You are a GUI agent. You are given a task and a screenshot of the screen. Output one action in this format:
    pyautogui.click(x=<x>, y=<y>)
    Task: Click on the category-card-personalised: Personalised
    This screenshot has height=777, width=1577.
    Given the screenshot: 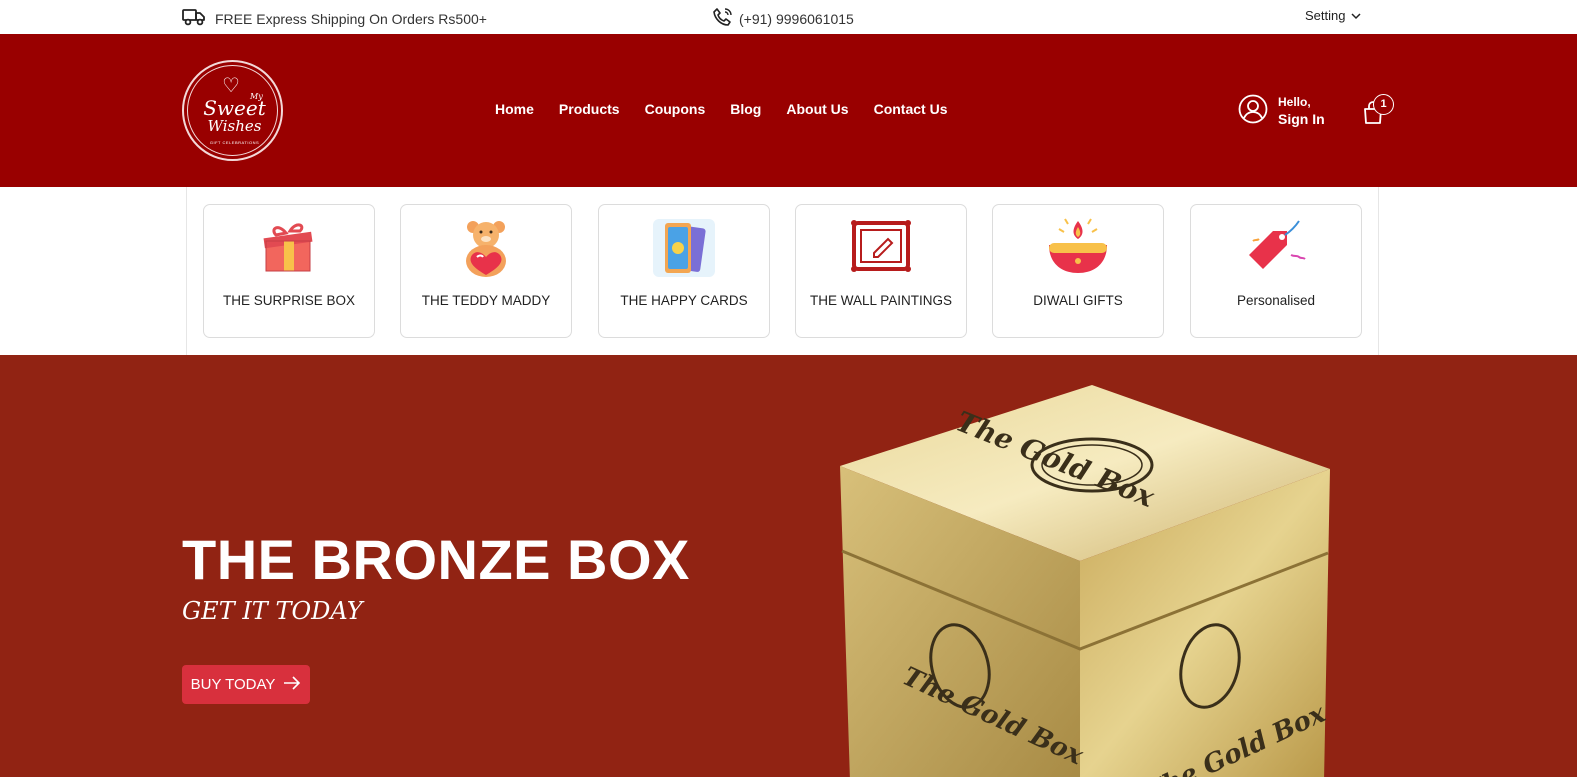 What is the action you would take?
    pyautogui.click(x=1276, y=271)
    